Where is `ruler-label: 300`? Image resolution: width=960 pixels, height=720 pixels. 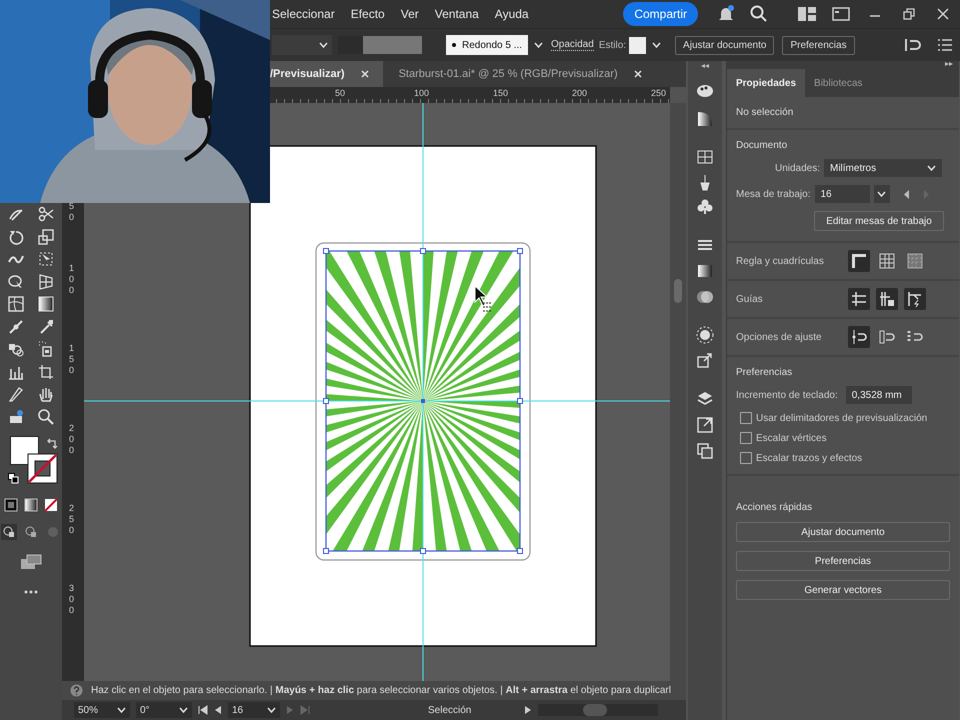
ruler-label: 300 is located at coordinates (71, 599).